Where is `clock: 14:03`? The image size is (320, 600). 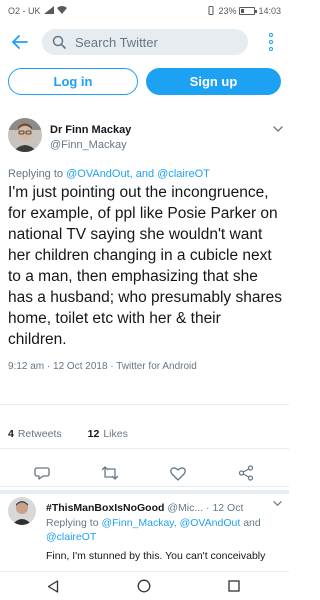 clock: 14:03 is located at coordinates (269, 11).